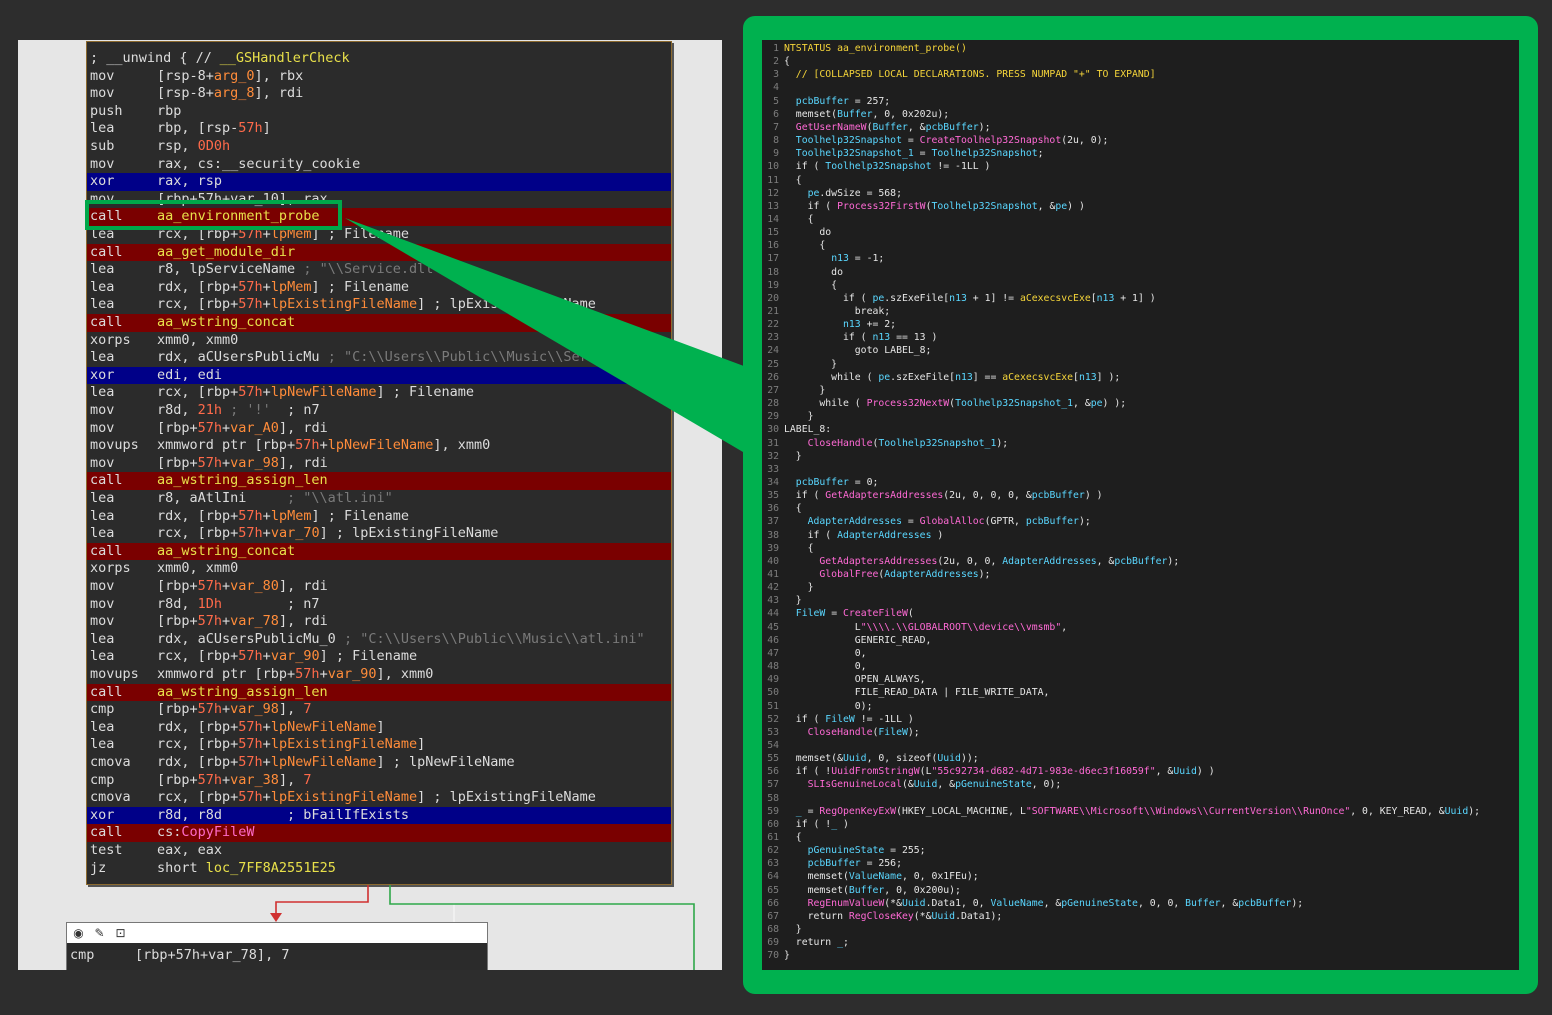 This screenshot has width=1552, height=1015. Describe the element at coordinates (893, 916) in the screenshot. I see `code-text: return RegCloseKey(*&Uuid.Data1);` at that location.